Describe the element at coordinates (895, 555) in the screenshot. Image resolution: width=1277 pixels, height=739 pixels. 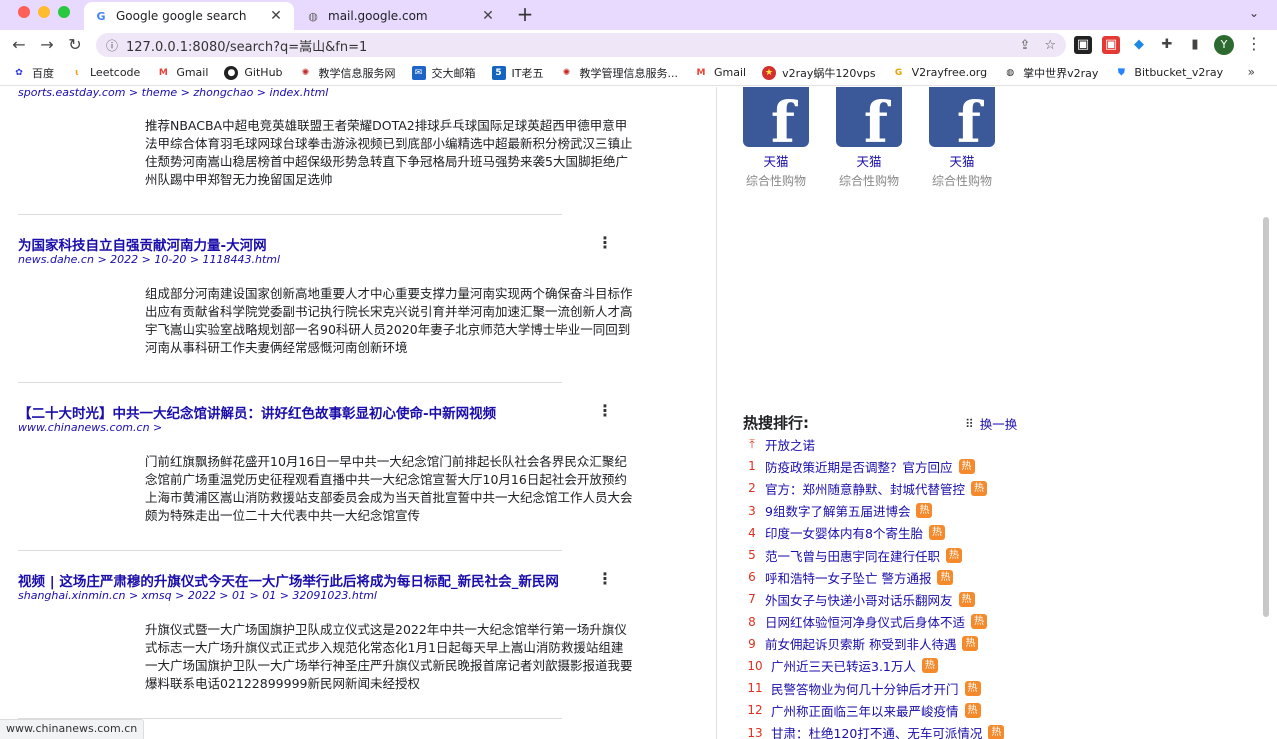
I see `hot-item: 5 范一飞曾与田惠宇同在建行任职热` at that location.